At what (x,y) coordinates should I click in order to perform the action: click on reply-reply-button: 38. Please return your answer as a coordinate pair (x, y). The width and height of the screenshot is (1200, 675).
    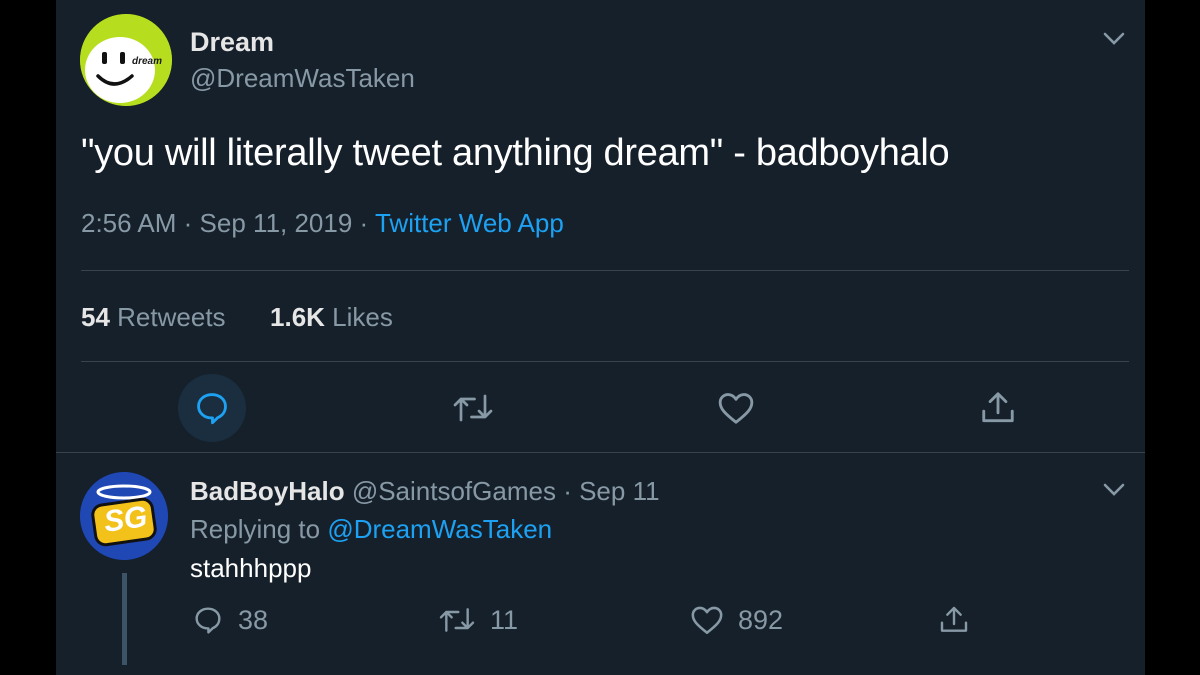
    Looking at the image, I should click on (230, 620).